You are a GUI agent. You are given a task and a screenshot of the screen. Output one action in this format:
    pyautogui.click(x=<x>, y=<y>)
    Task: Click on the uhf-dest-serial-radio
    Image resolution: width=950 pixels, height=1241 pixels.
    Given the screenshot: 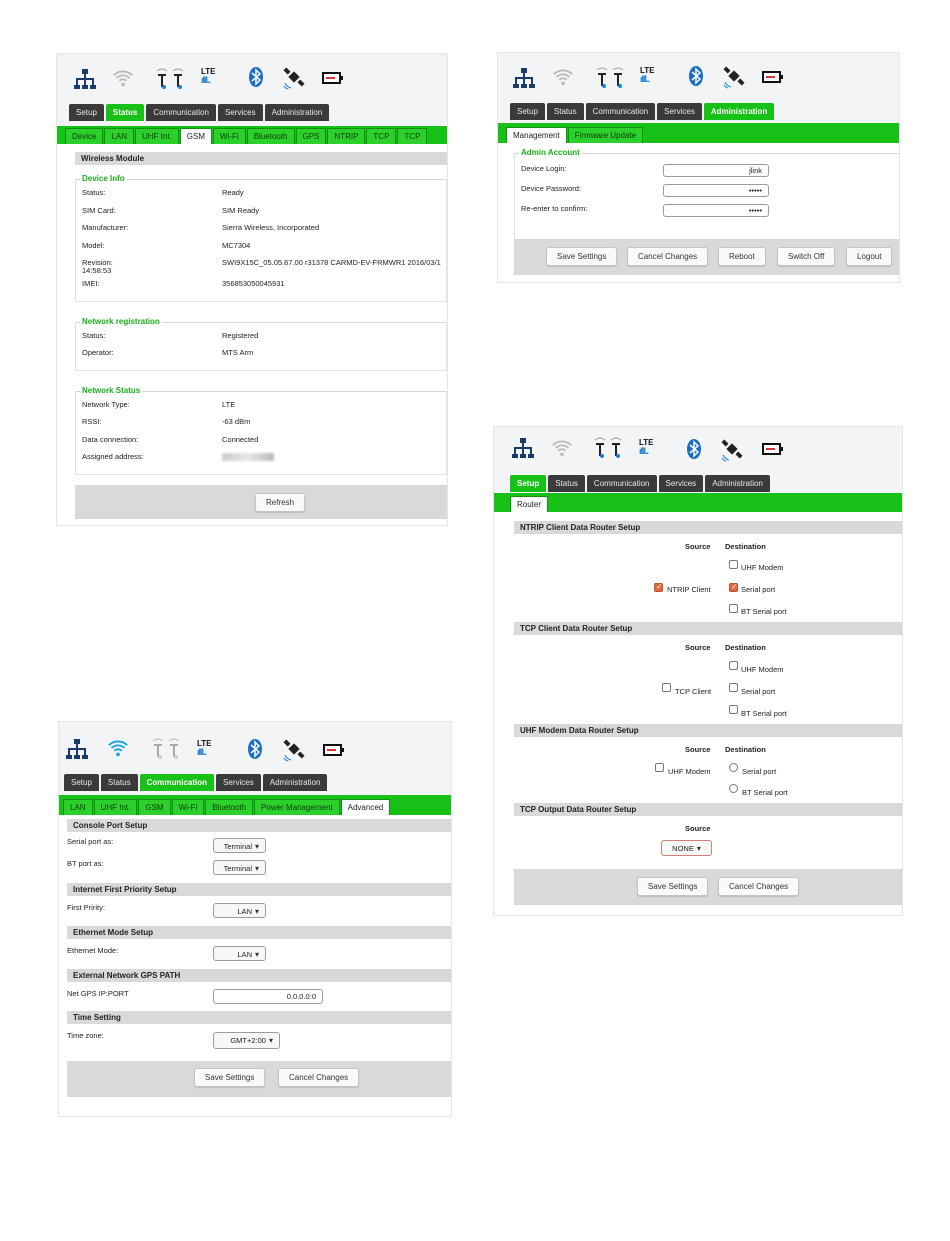 What is the action you would take?
    pyautogui.click(x=733, y=767)
    